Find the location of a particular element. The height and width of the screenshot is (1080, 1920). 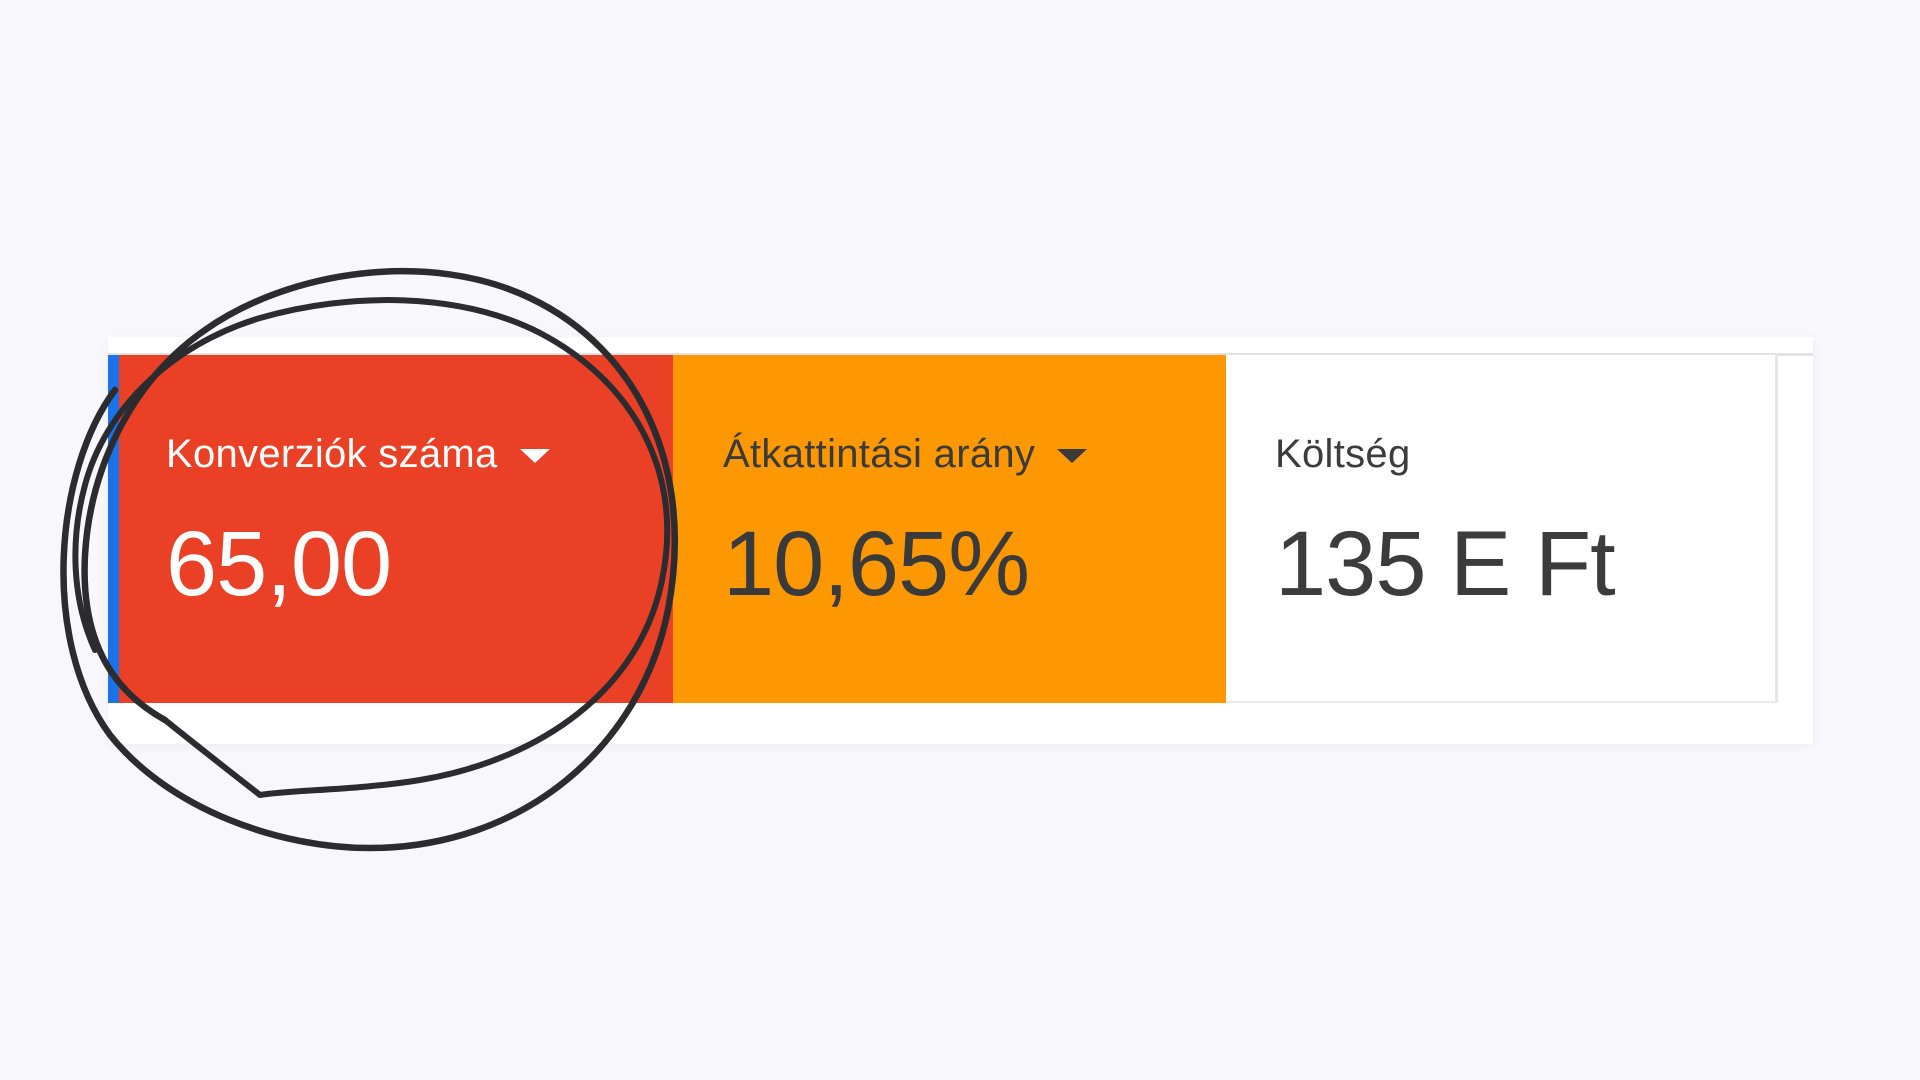

scorecard-value: 65,00 is located at coordinates (279, 564).